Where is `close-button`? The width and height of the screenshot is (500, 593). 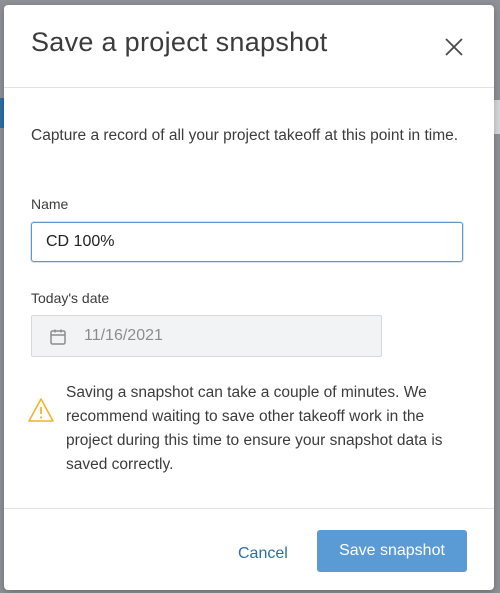
close-button is located at coordinates (454, 47).